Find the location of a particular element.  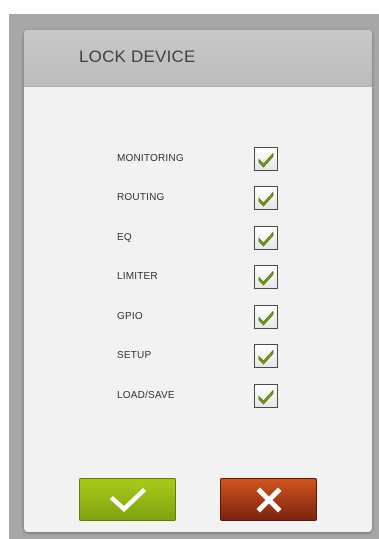

option-gpio: GPIO is located at coordinates (204, 318).